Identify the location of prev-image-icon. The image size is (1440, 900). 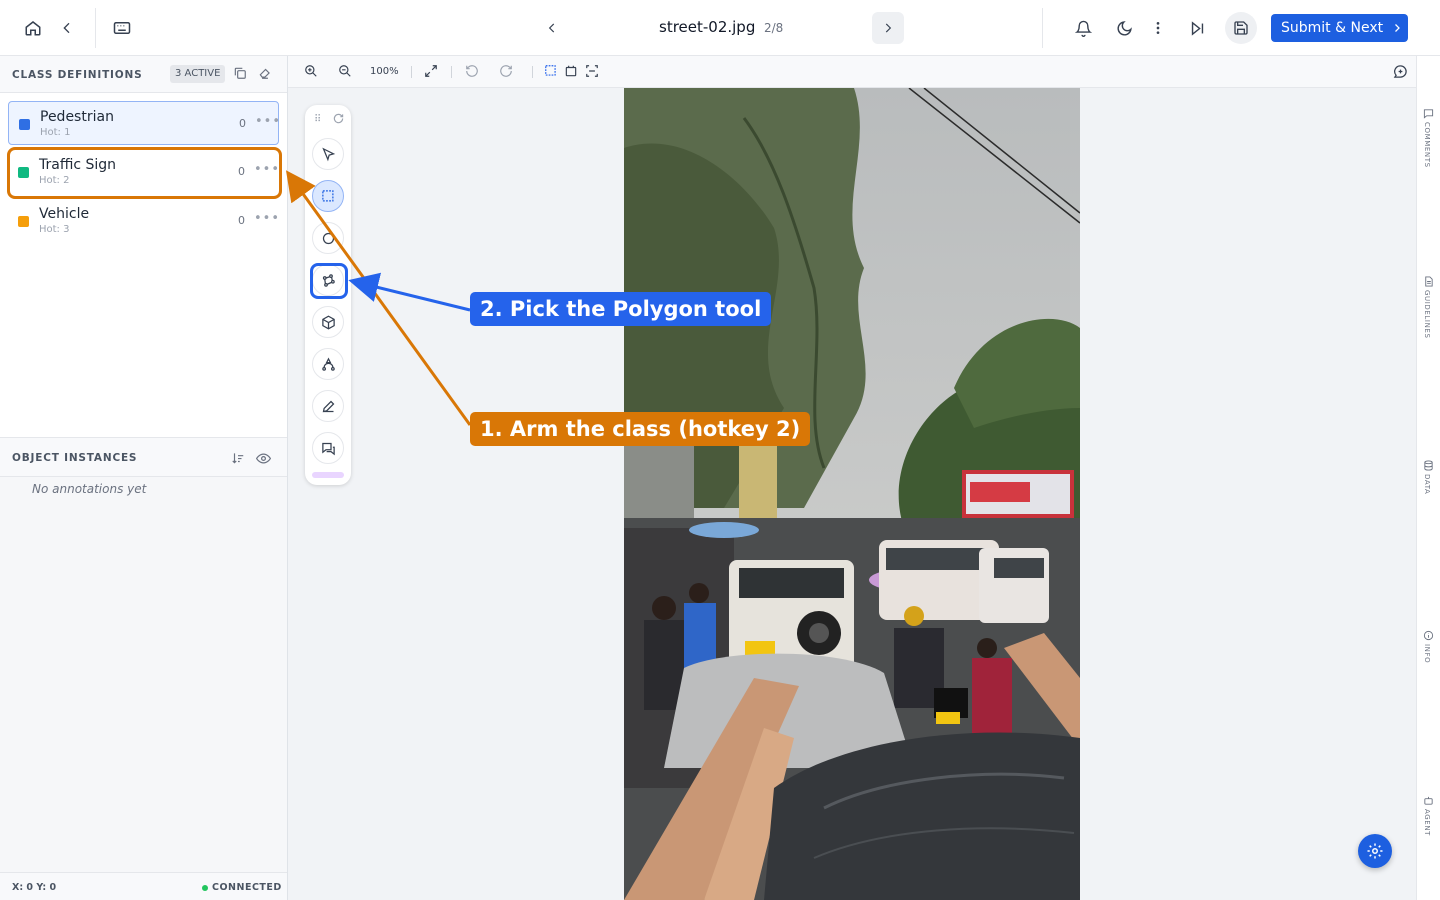
(552, 28).